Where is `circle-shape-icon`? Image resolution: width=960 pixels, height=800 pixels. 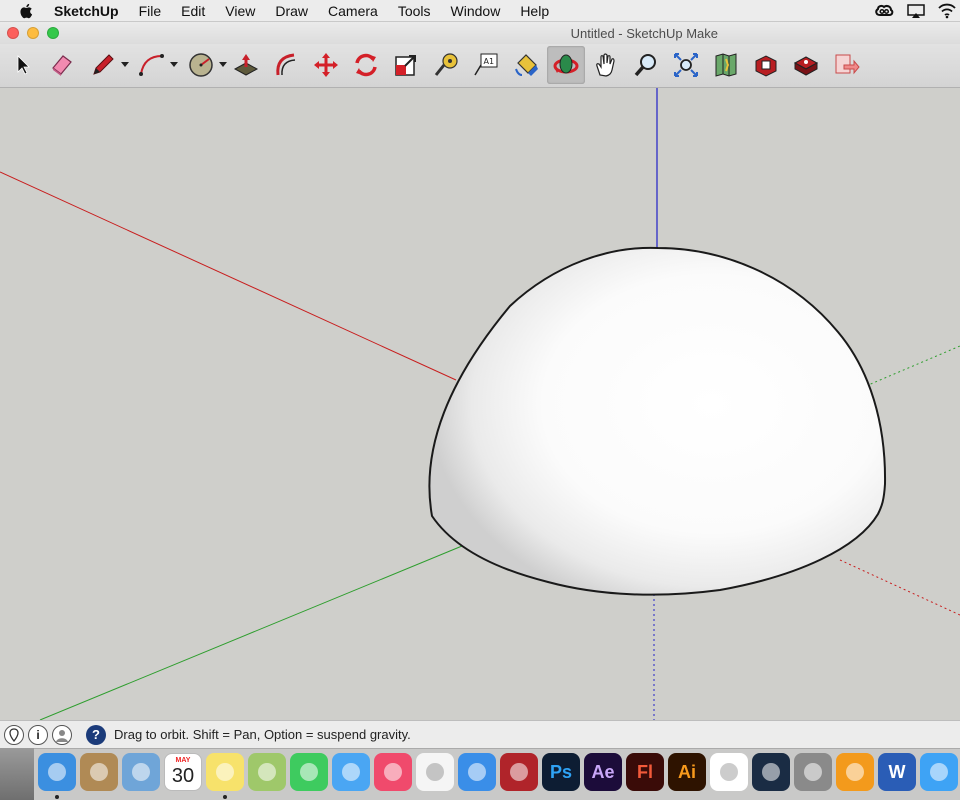 circle-shape-icon is located at coordinates (201, 65).